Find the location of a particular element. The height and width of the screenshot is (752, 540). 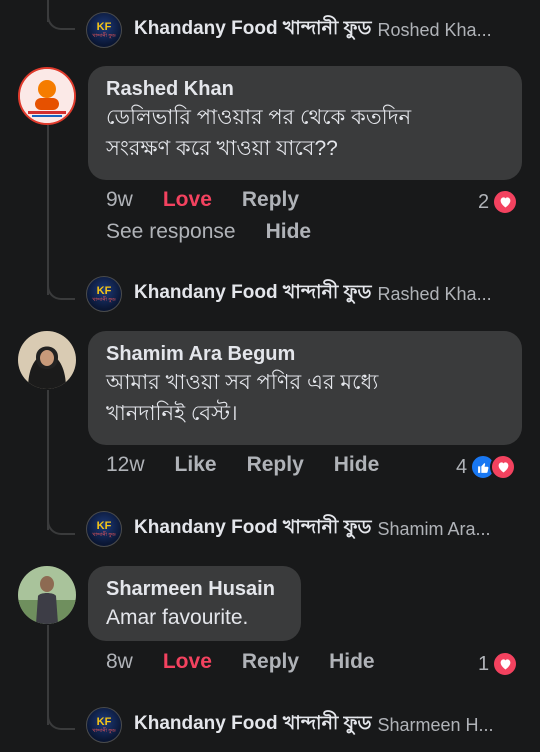

comment-text: সংরক্ষণ করে খাওয়া যাবে?? is located at coordinates (222, 148).